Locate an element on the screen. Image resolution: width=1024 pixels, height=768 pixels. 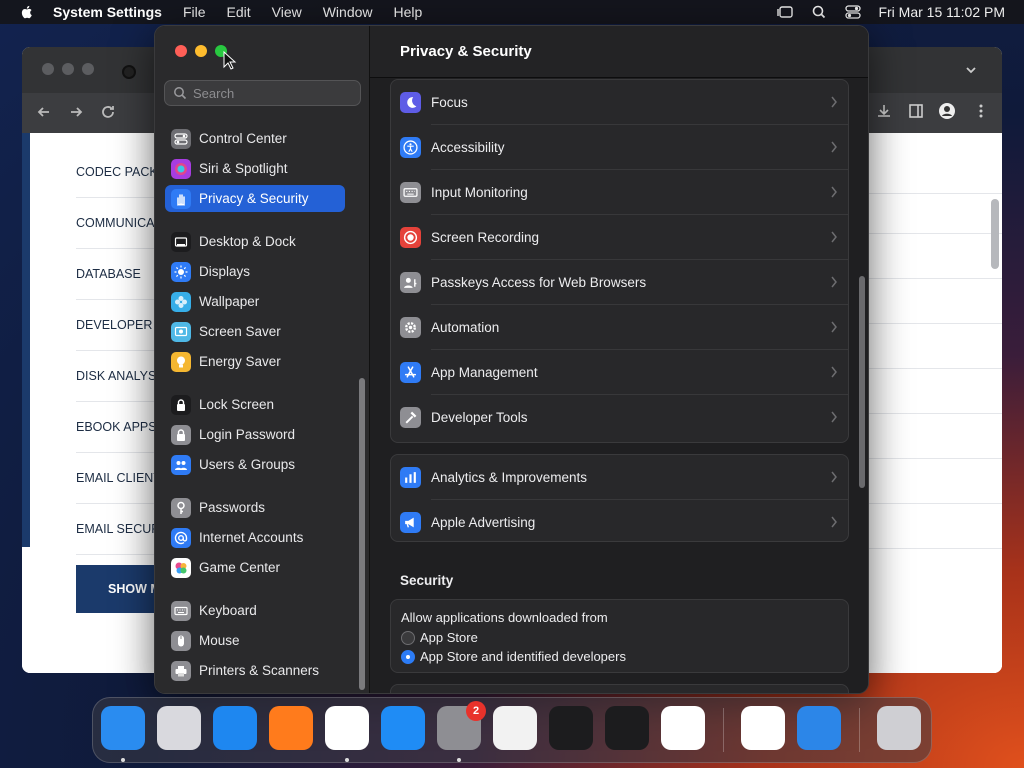
download-icon is located at coordinates (884, 111).